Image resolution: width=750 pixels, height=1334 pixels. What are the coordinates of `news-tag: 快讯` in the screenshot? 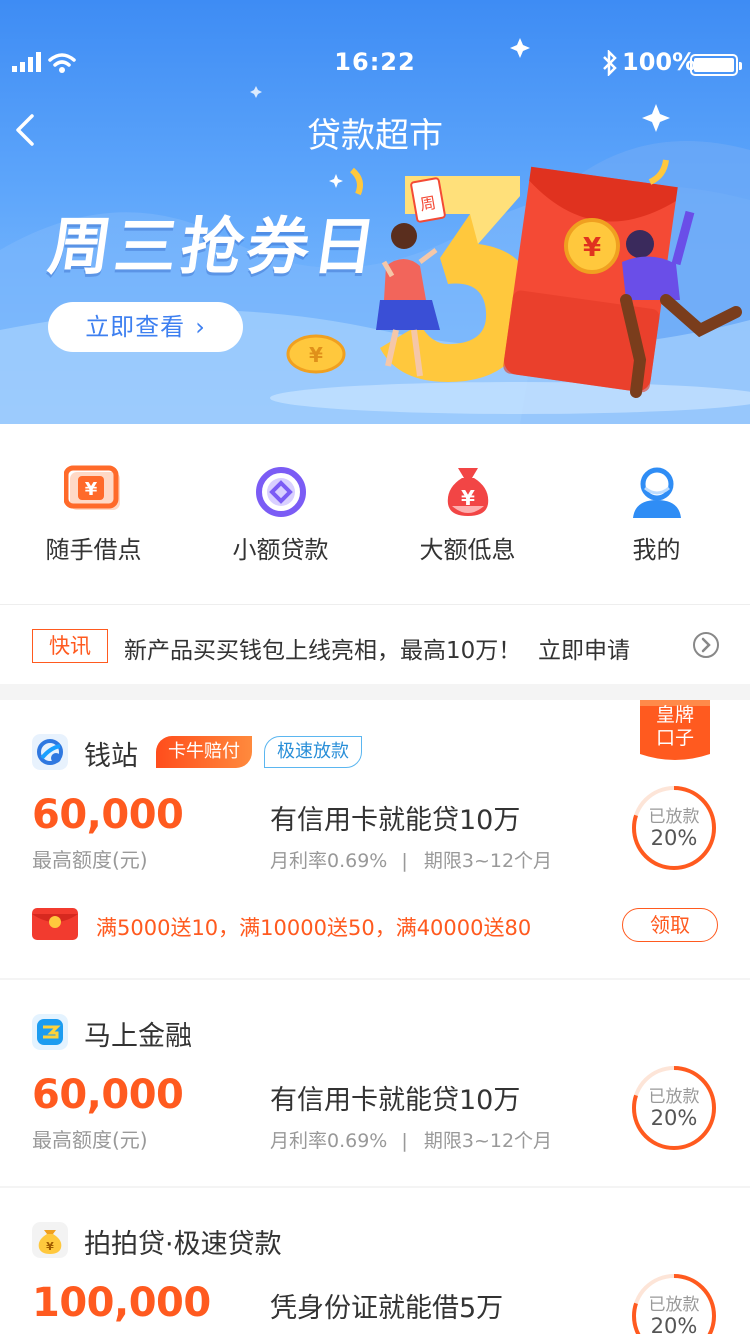 It's located at (70, 646).